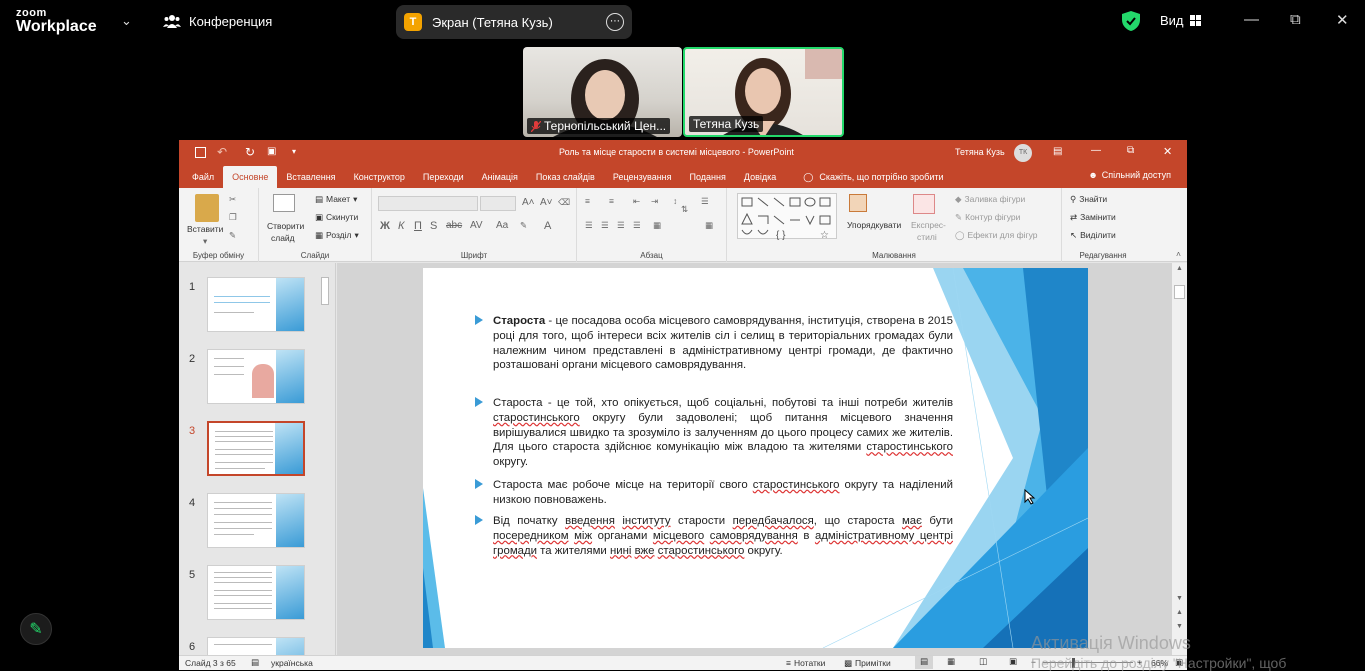 Image resolution: width=1365 pixels, height=671 pixels. I want to click on customize-toolbar-icon: ▾, so click(294, 151).